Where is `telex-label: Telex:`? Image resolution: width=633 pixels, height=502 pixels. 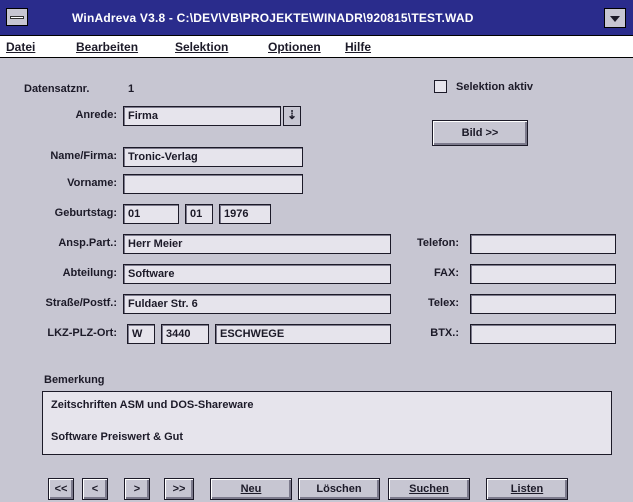 telex-label: Telex: is located at coordinates (443, 303).